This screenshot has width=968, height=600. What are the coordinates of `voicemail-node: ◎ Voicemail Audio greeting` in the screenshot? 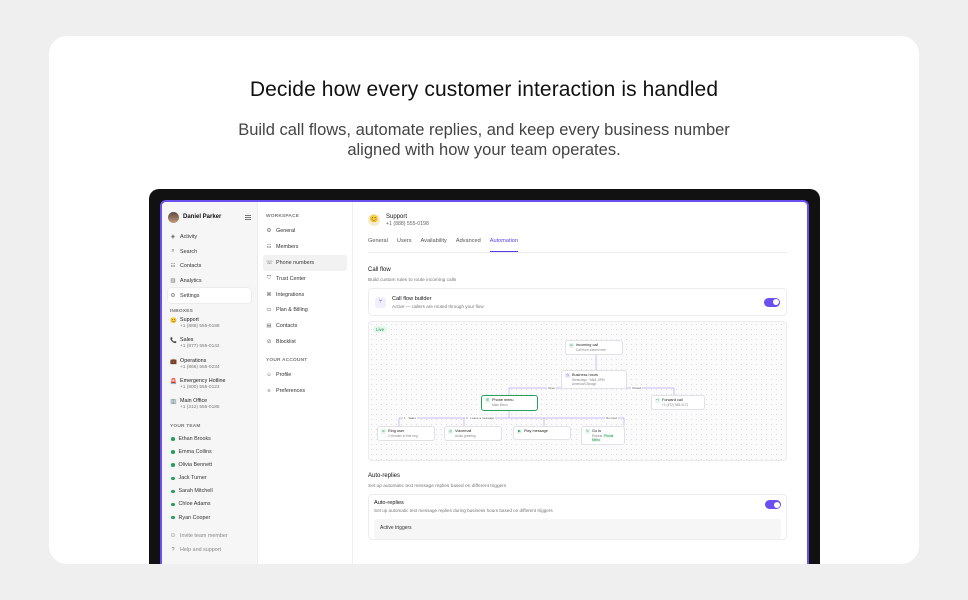 It's located at (473, 433).